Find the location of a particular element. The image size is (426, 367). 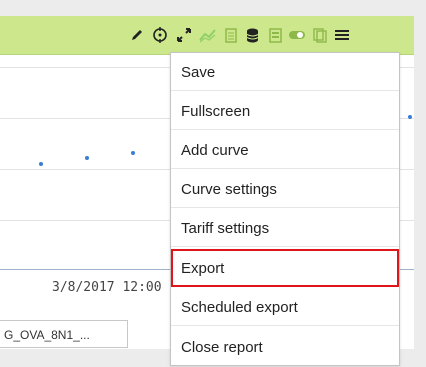

database-icon is located at coordinates (252, 35).